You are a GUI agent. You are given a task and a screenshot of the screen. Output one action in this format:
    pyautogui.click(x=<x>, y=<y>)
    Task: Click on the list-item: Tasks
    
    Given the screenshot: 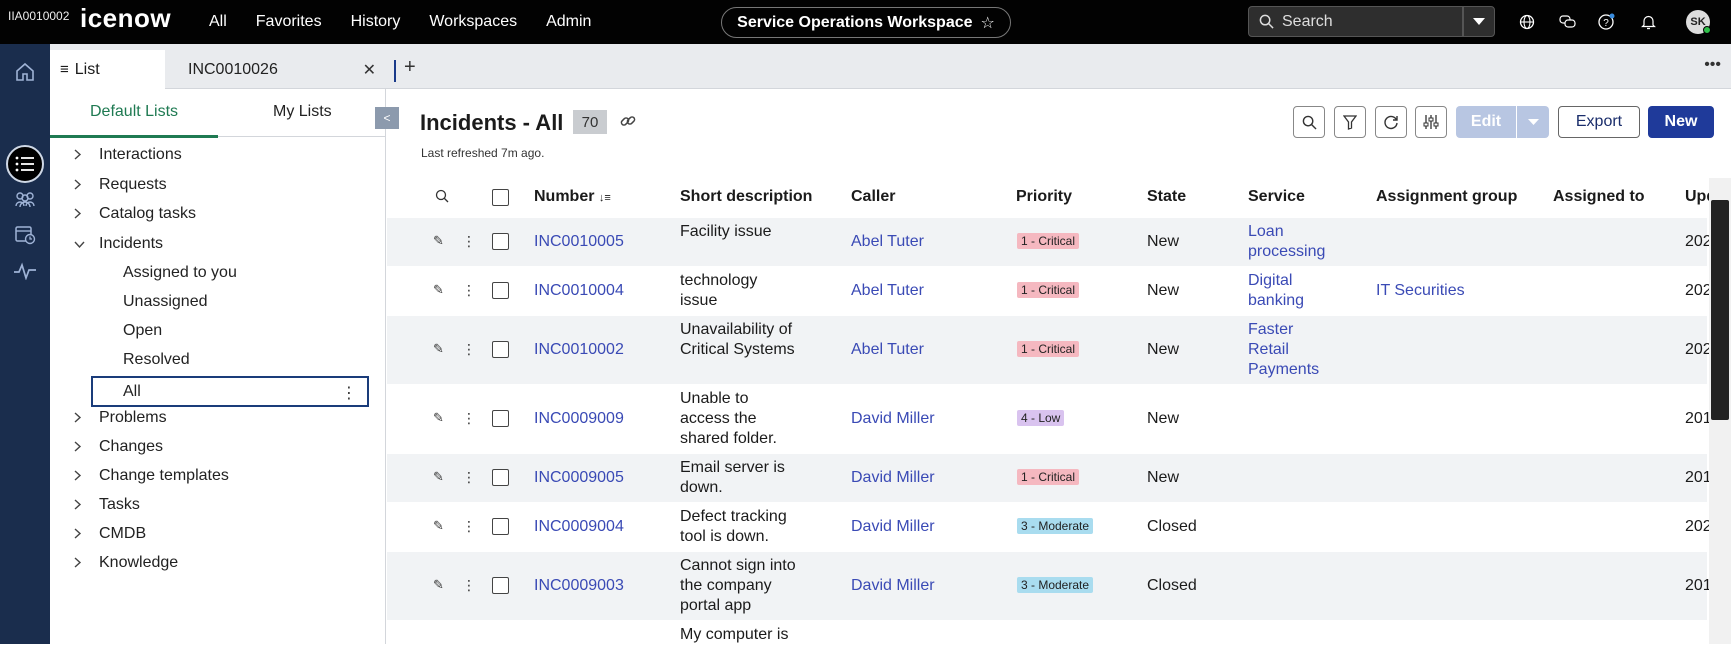 What is the action you would take?
    pyautogui.click(x=218, y=505)
    